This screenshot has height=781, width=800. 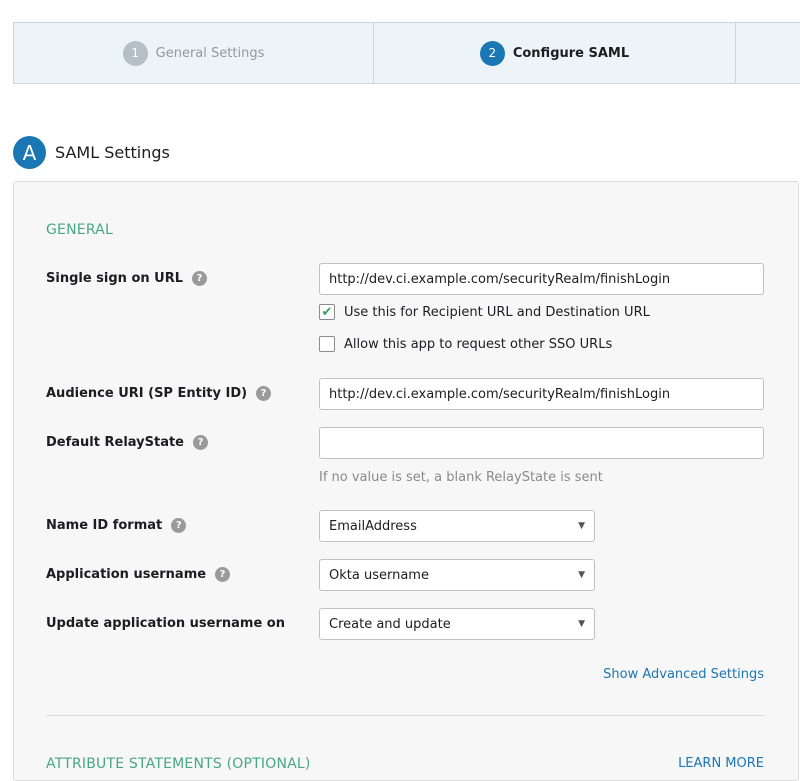 I want to click on name-id-format-value: EmailAddress, so click(x=373, y=526).